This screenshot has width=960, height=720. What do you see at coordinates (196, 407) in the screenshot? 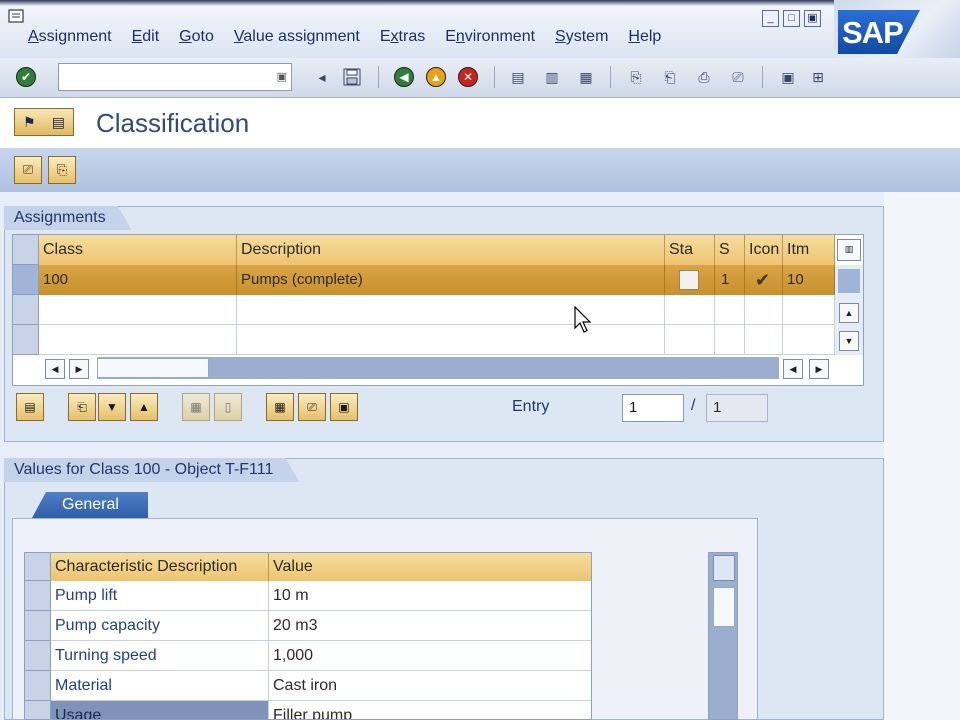
I see `insert-row-icon: ▦` at bounding box center [196, 407].